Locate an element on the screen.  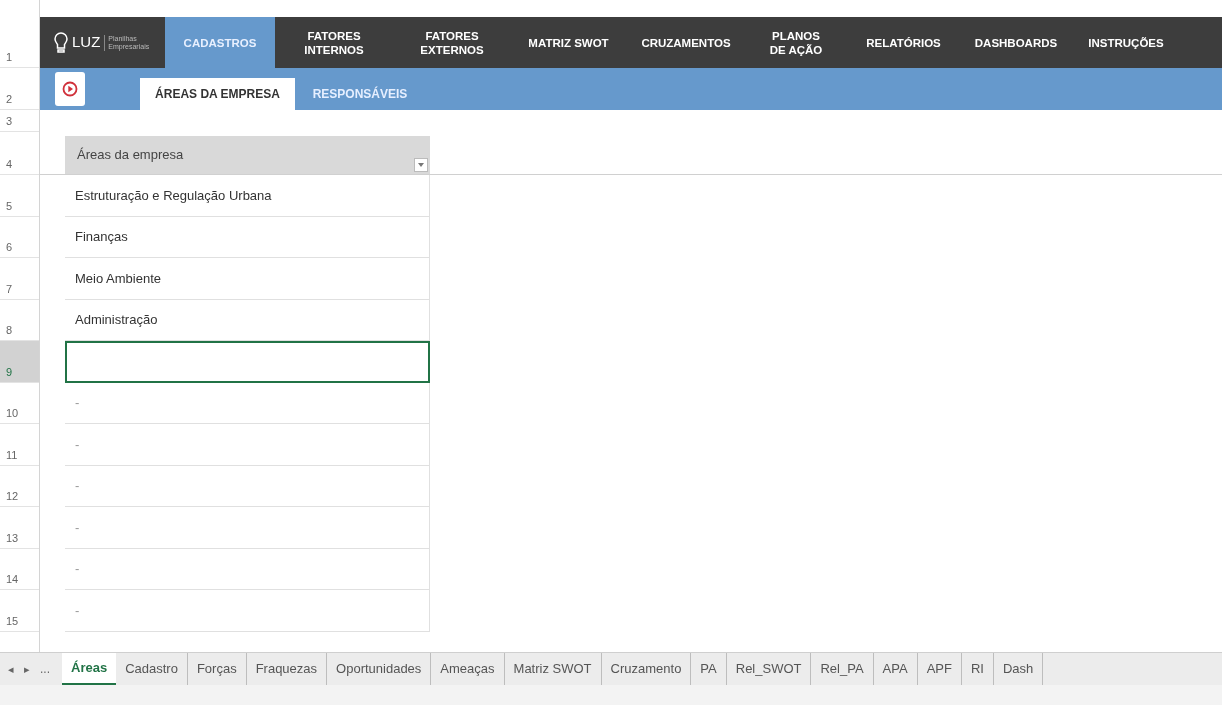
row-number: 13 is located at coordinates (12, 538).